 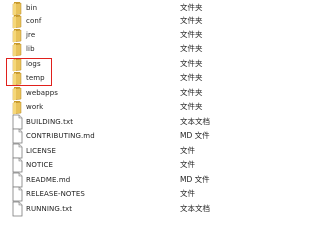 I want to click on file-row-work: work 文件夹, so click(x=115, y=107).